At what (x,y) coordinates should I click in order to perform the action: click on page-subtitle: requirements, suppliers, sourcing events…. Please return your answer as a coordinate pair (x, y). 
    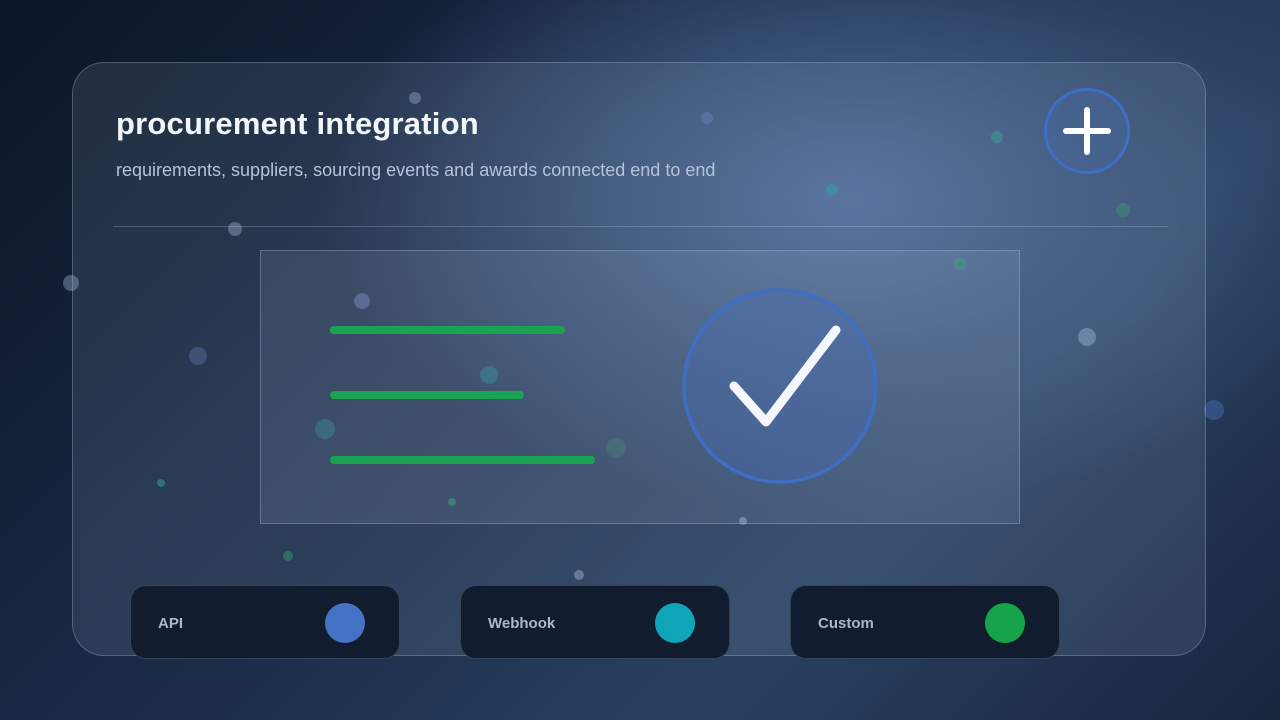
    Looking at the image, I should click on (416, 170).